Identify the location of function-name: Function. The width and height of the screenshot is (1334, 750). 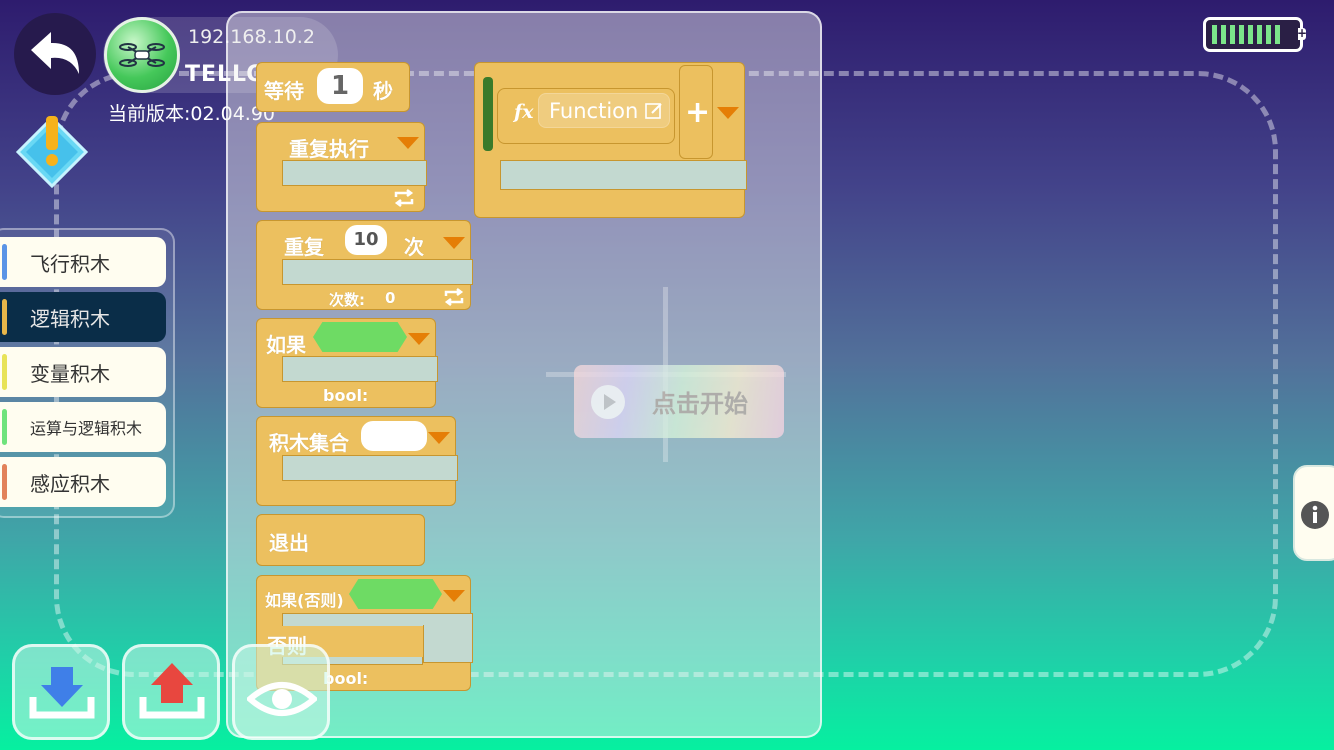
(594, 110).